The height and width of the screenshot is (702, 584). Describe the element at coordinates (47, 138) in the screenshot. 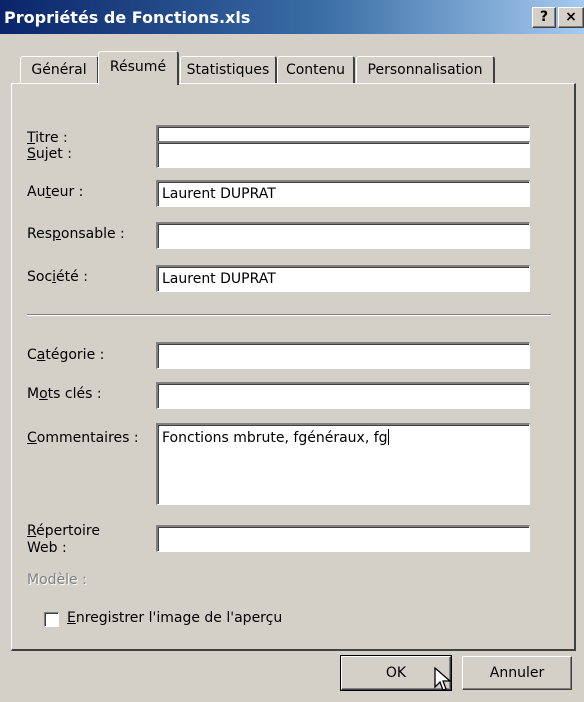

I see `titre-label: Titre :` at that location.